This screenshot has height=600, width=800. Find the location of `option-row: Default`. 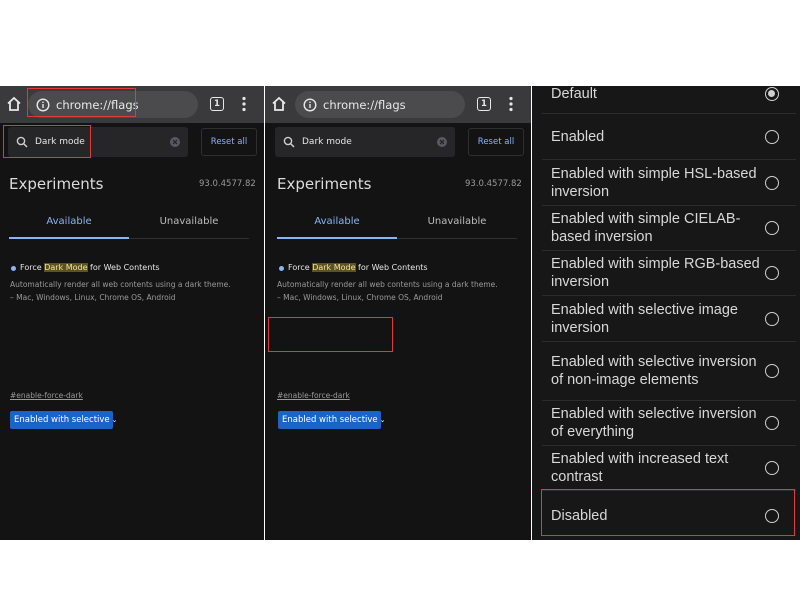

option-row: Default is located at coordinates (669, 100).